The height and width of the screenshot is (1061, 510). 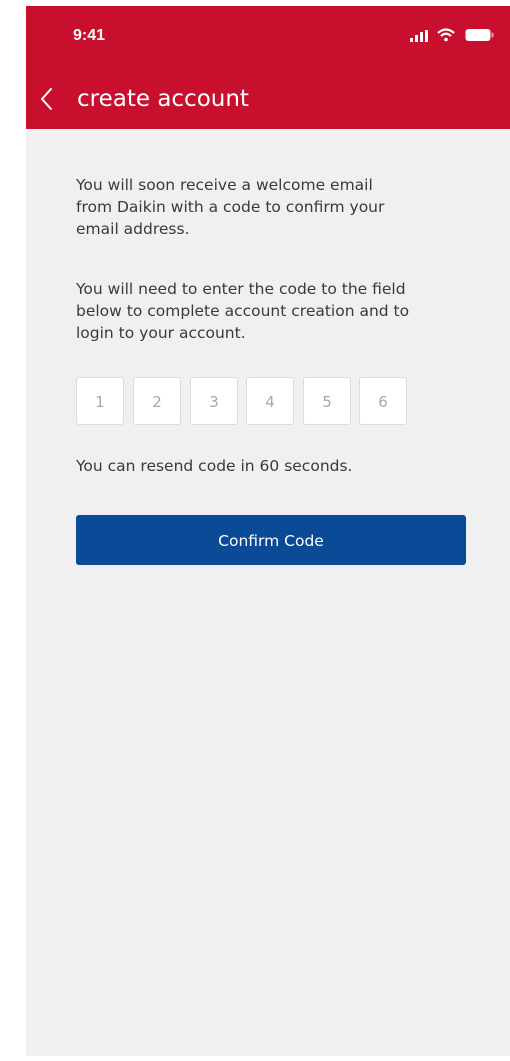 What do you see at coordinates (268, 34) in the screenshot?
I see `status-bar: 9:41` at bounding box center [268, 34].